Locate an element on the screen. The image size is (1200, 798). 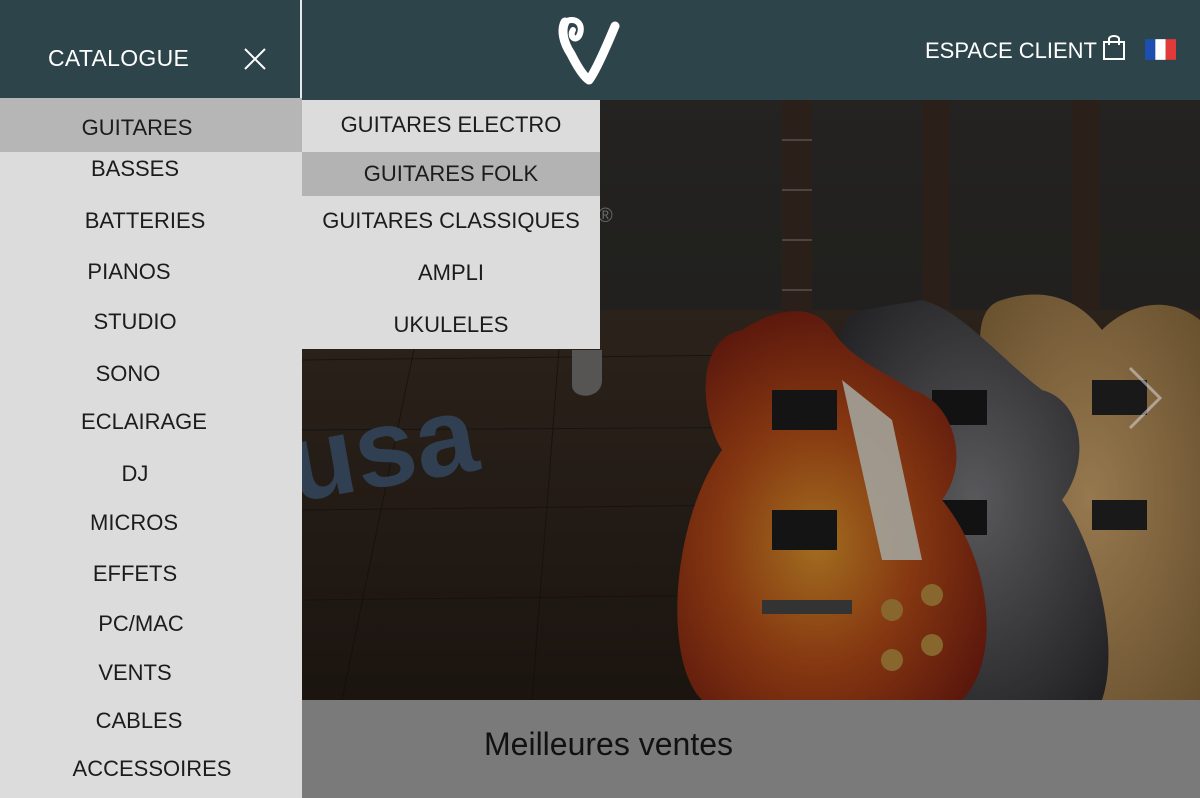
menu-item-label: SONO is located at coordinates (128, 373).